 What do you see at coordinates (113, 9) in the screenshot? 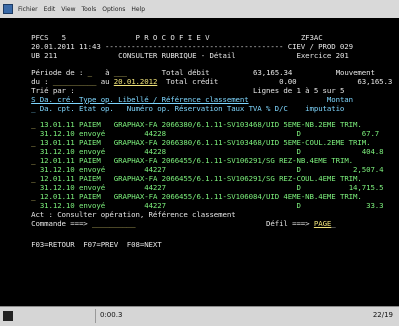
I see `menu-item-options: Options` at bounding box center [113, 9].